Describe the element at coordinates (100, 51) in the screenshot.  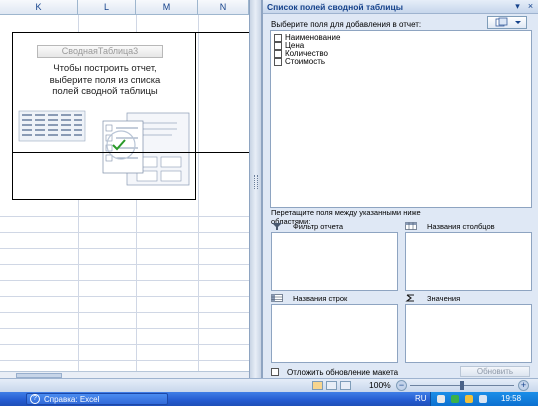
I see `pivot-table-name: СводнаяТаблица3` at that location.